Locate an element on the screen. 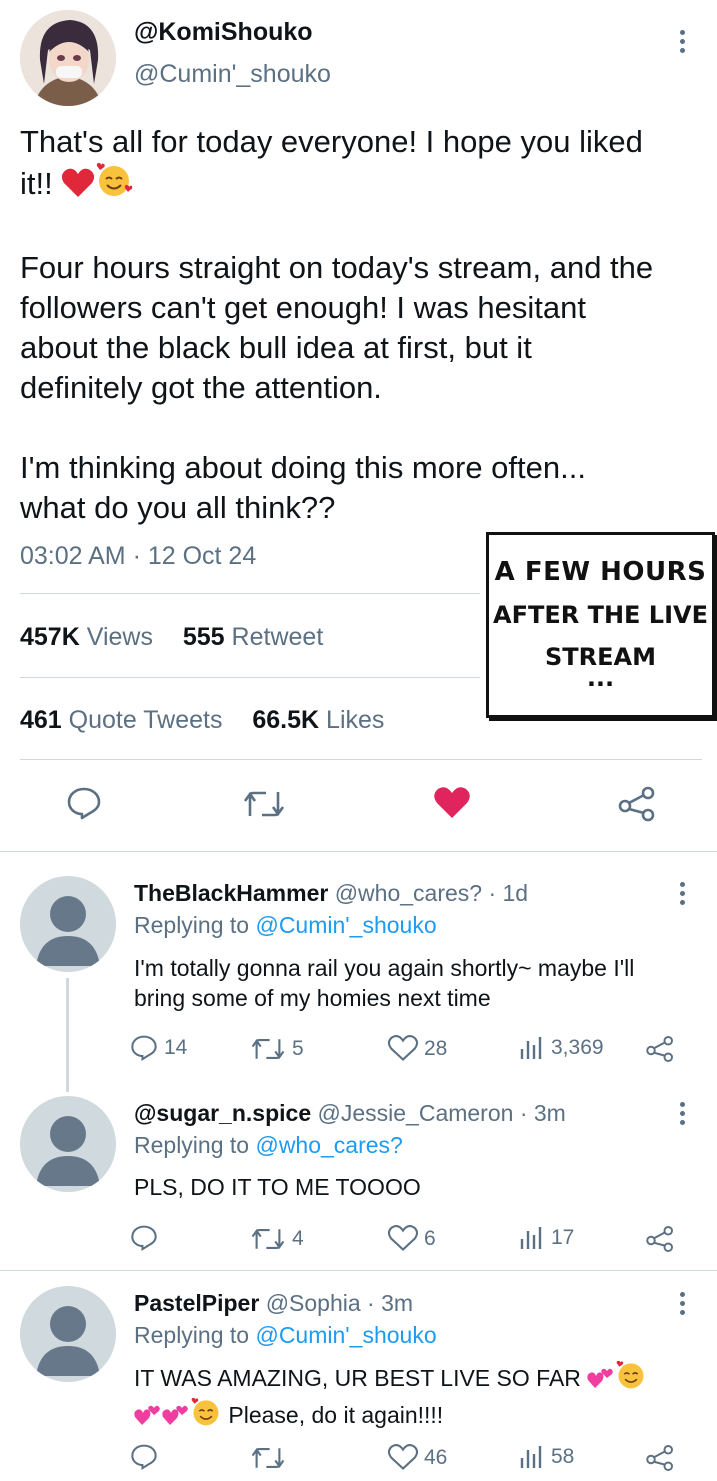 The height and width of the screenshot is (1481, 717). retweet-count: 4 is located at coordinates (298, 1238).